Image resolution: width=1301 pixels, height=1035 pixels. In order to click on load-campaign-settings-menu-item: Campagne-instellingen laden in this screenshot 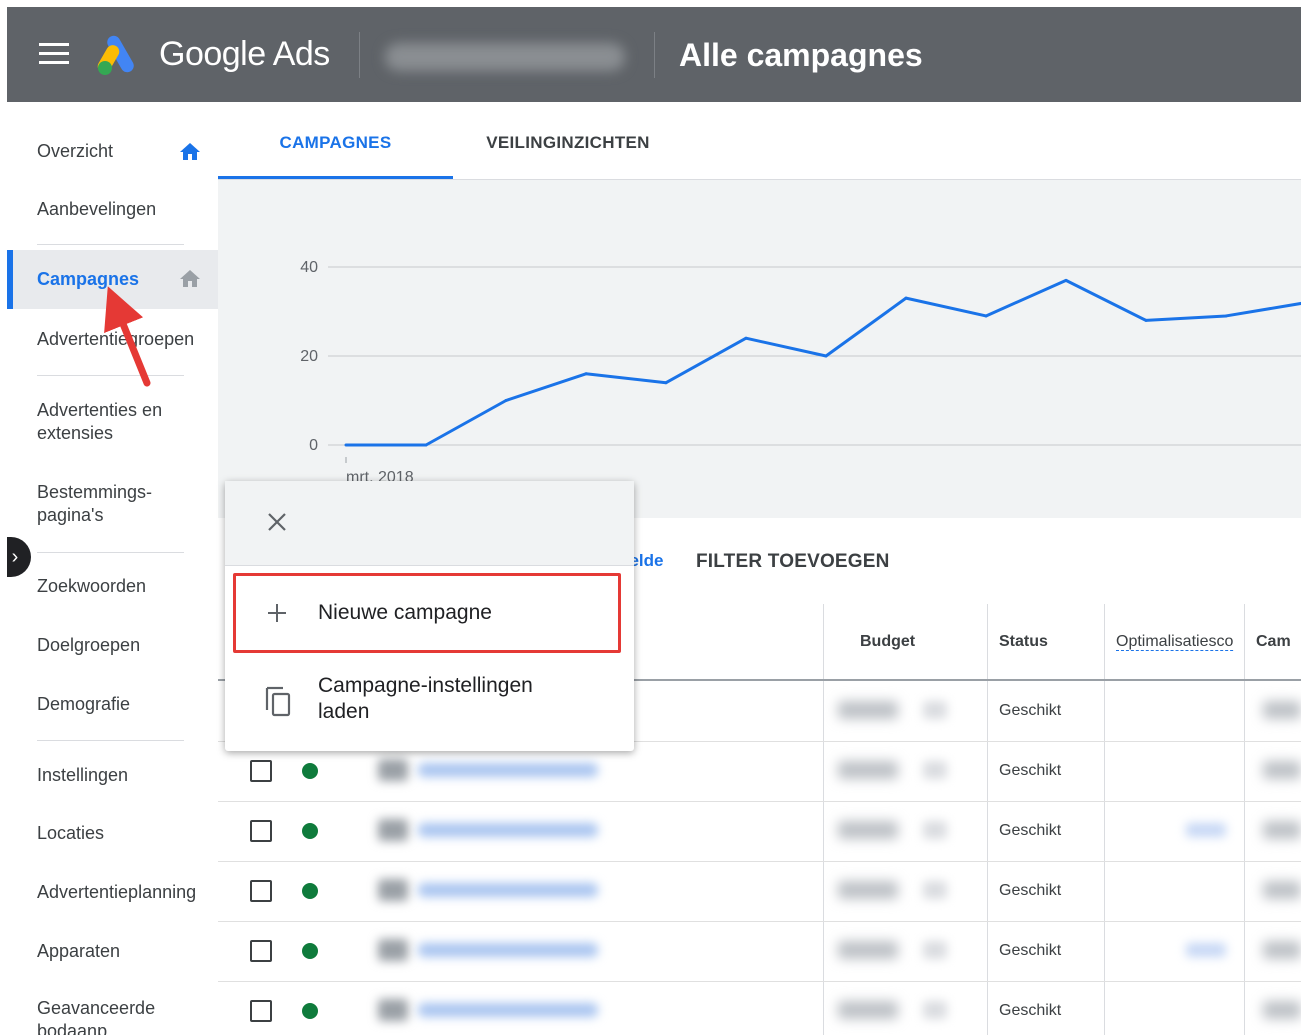, I will do `click(429, 705)`.